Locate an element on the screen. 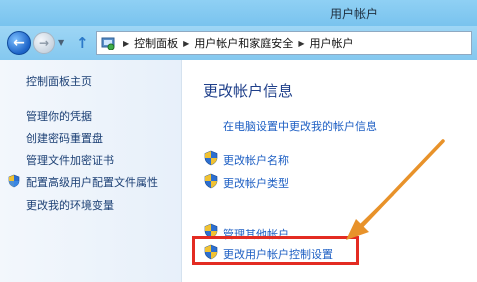  address-bar: ▶ 控制面板 ▶ 用户帐户和家庭安全 ▶ 用户帐户 is located at coordinates (284, 43).